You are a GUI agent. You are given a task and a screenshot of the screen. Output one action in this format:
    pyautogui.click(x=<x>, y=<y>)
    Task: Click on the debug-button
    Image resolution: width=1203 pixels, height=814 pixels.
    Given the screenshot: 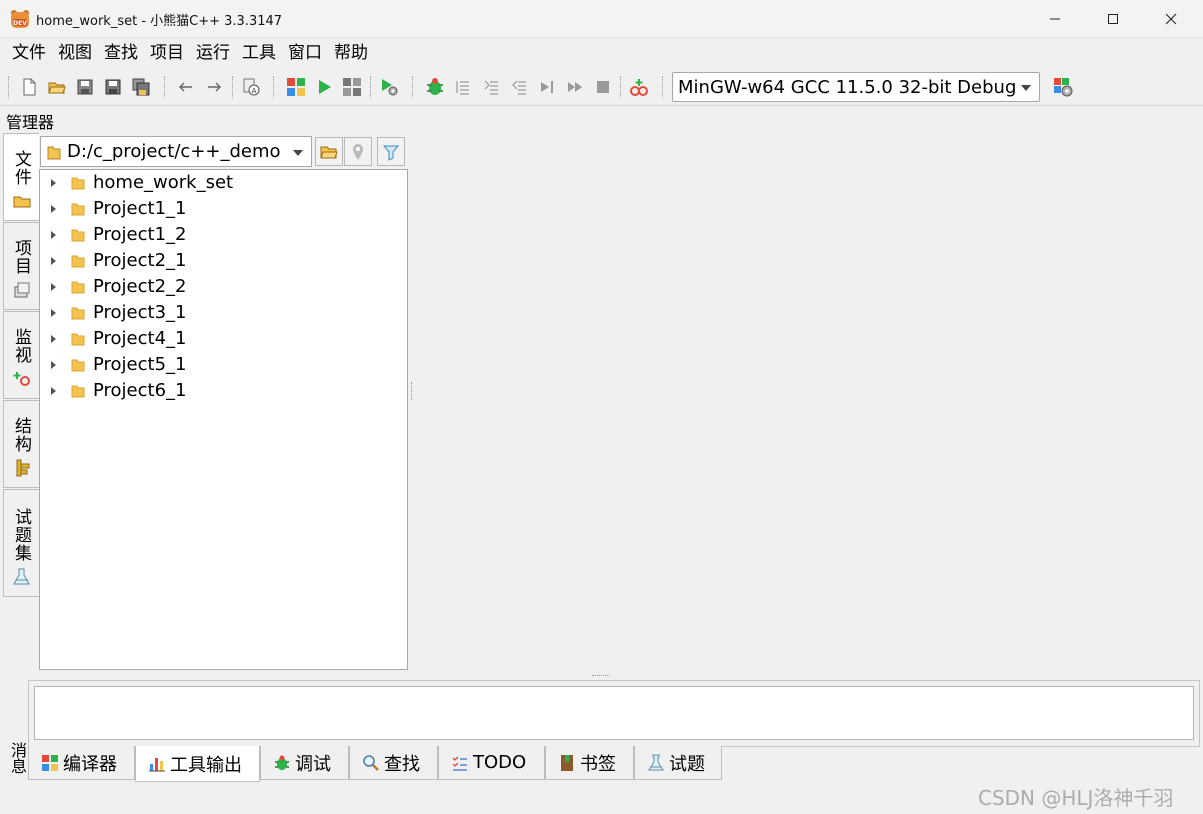 What is the action you would take?
    pyautogui.click(x=435, y=87)
    